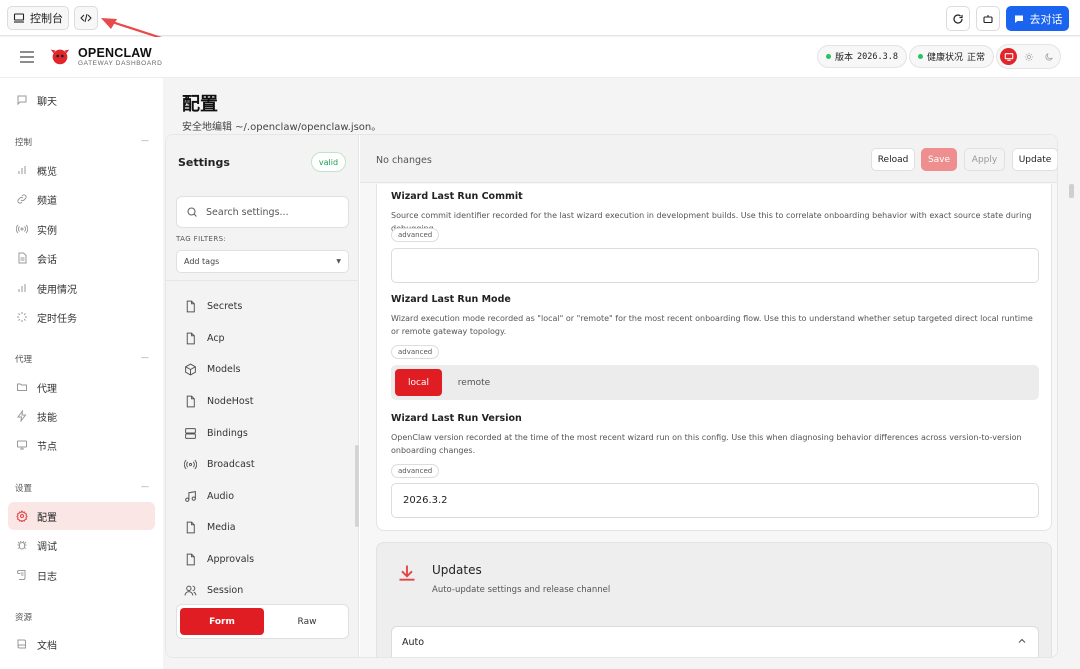  I want to click on mode-form-button: Form, so click(222, 621).